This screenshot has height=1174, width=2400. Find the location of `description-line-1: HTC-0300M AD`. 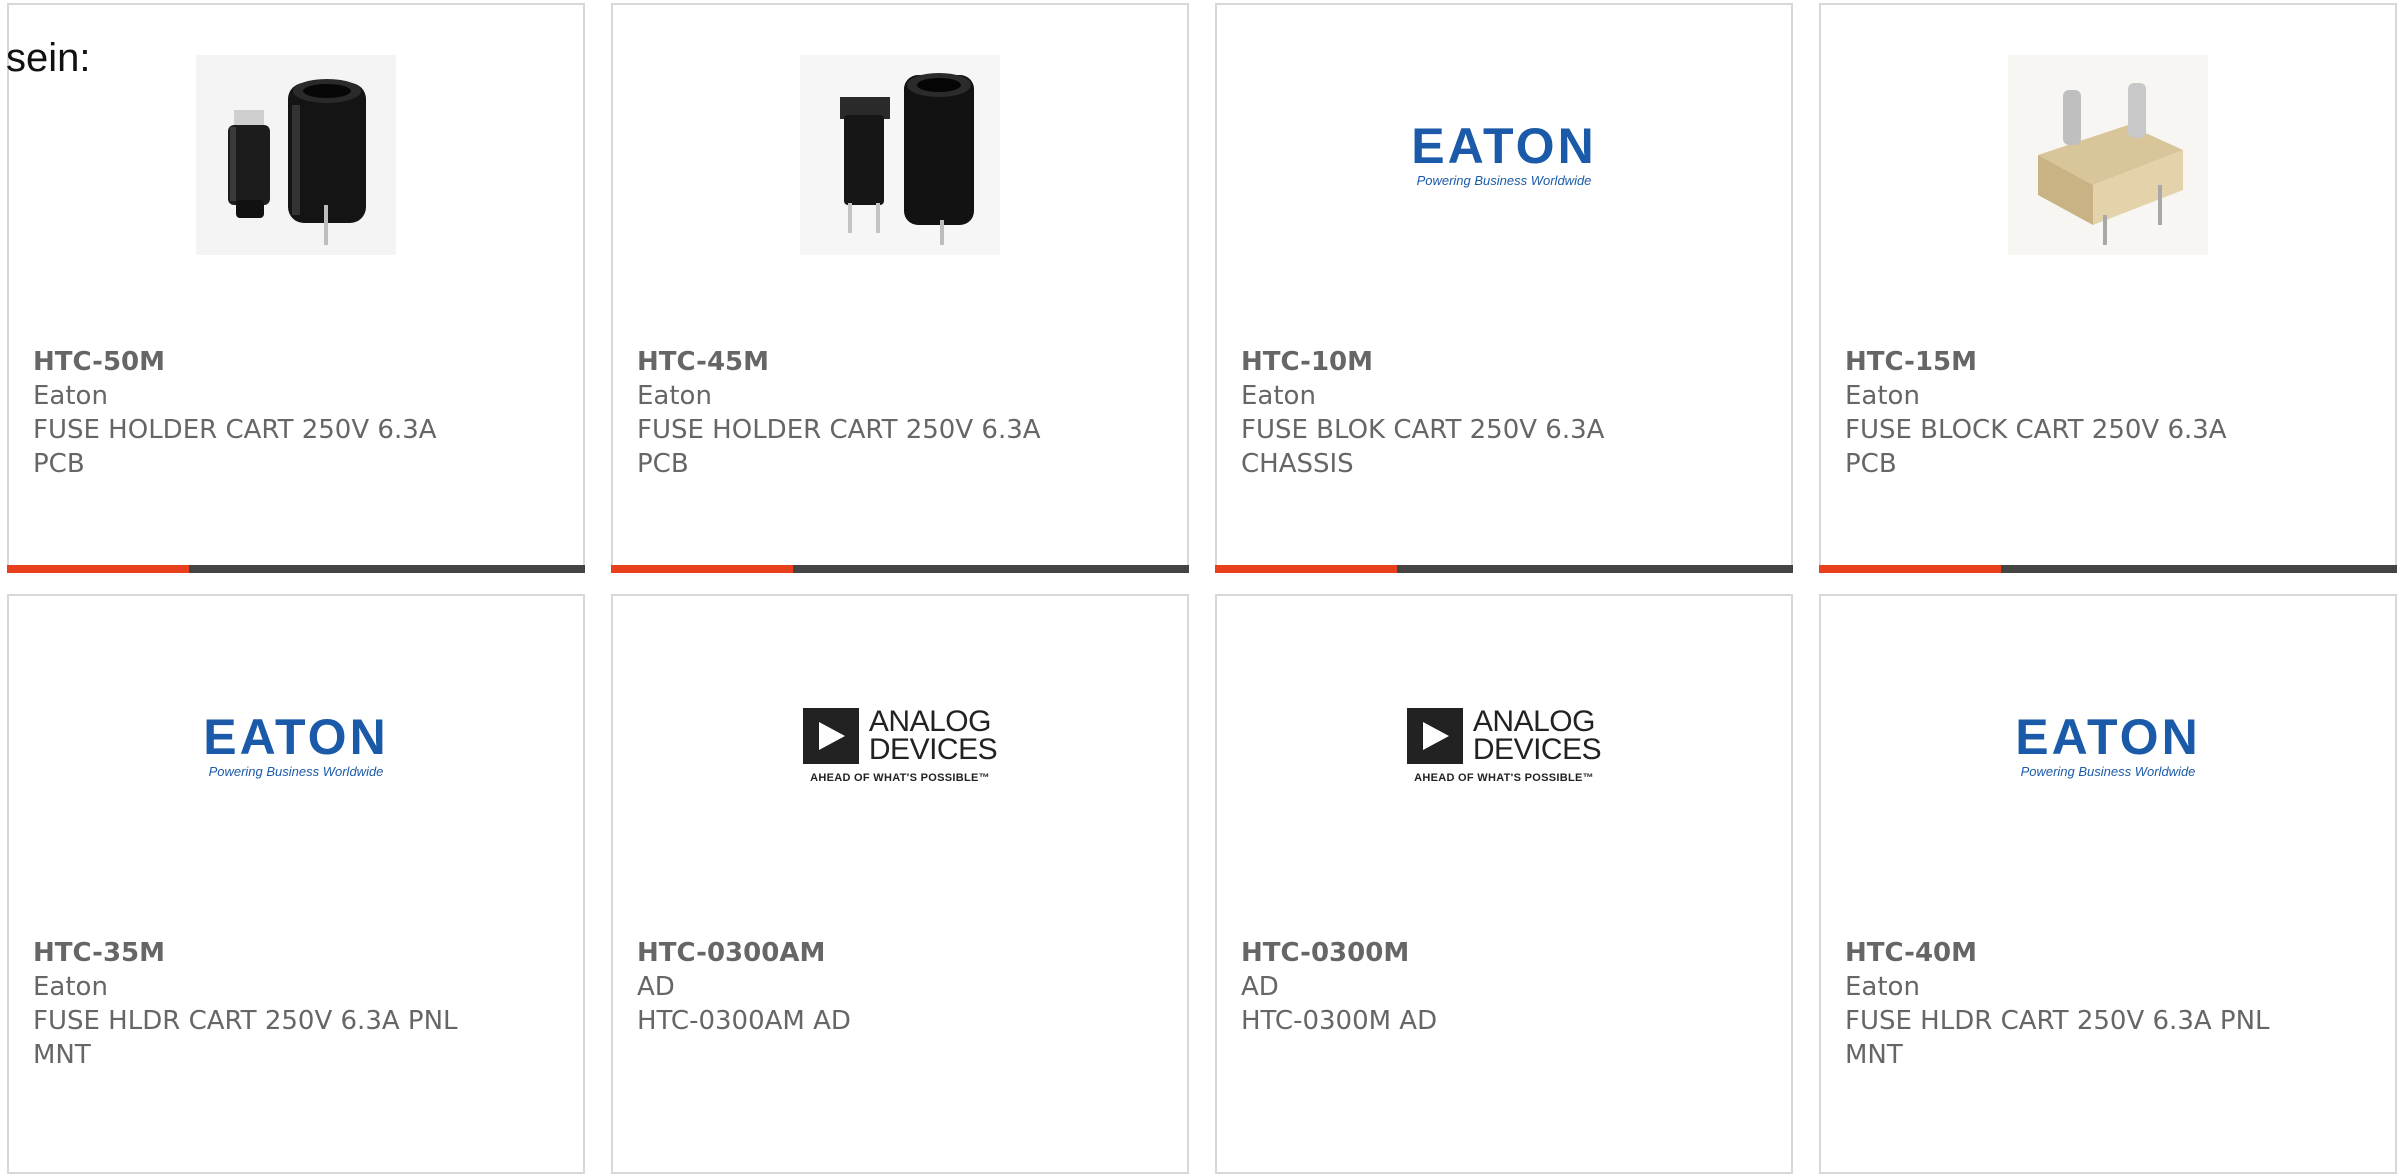

description-line-1: HTC-0300M AD is located at coordinates (1339, 1021).